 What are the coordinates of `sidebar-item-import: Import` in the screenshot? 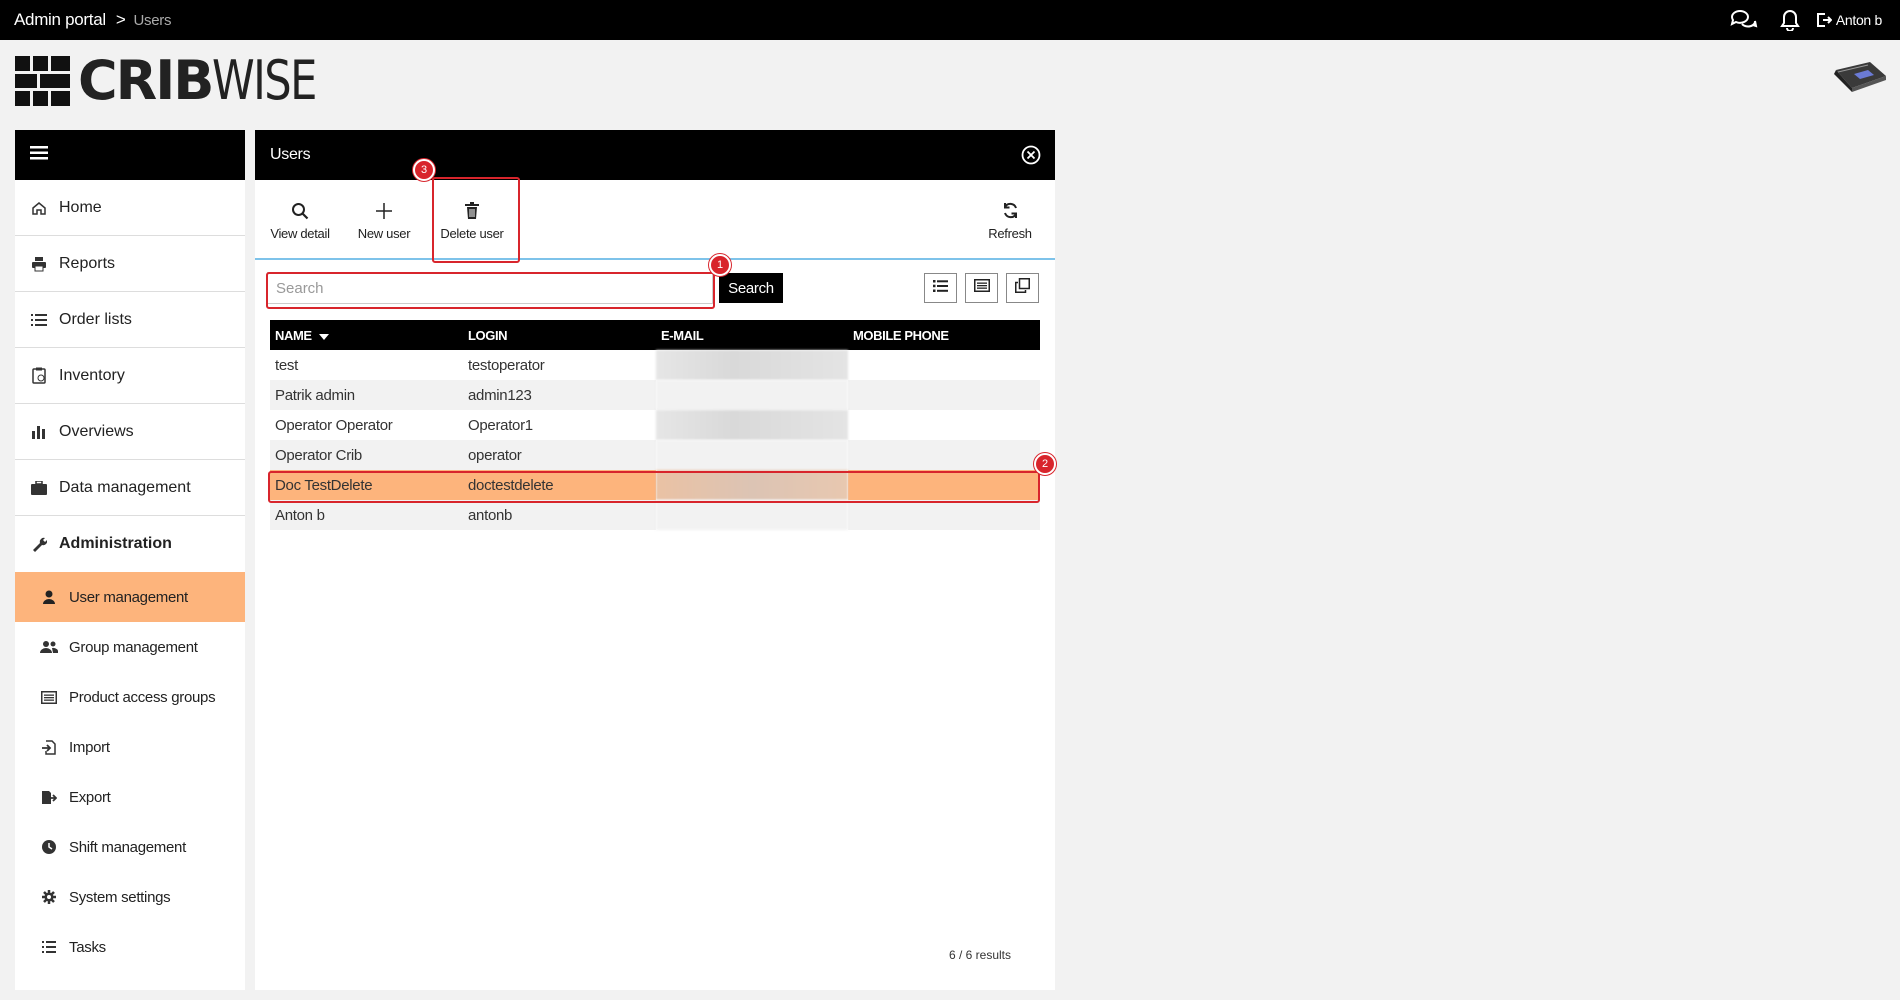 It's located at (130, 747).